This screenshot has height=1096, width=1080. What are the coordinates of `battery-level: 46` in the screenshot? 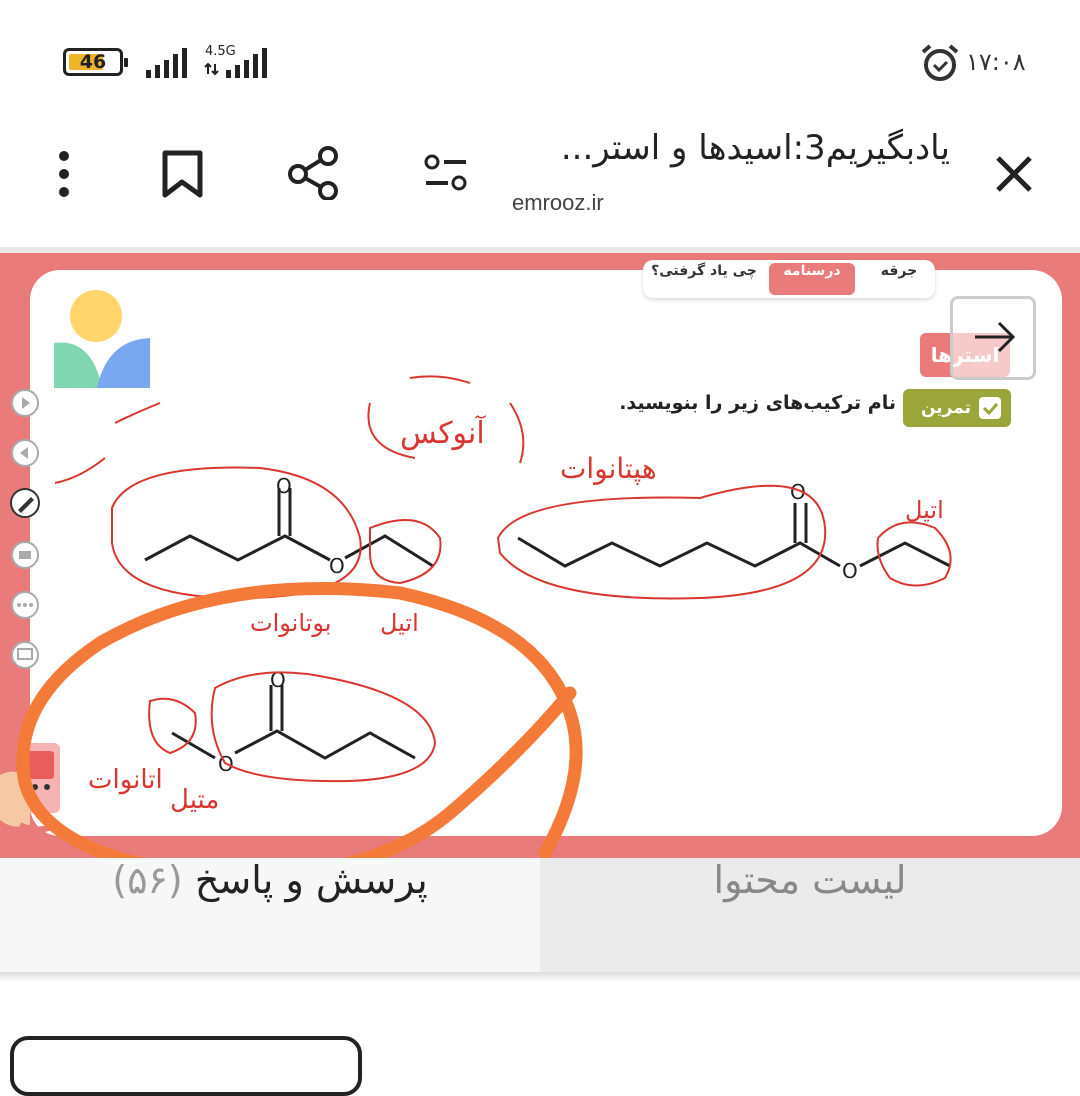 It's located at (93, 62).